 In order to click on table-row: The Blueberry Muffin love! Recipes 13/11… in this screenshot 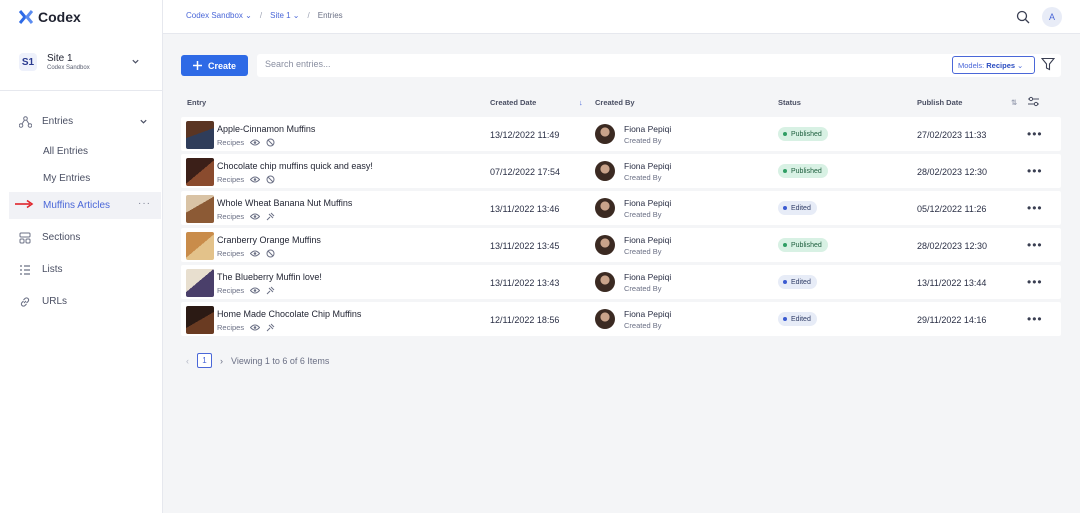, I will do `click(621, 282)`.